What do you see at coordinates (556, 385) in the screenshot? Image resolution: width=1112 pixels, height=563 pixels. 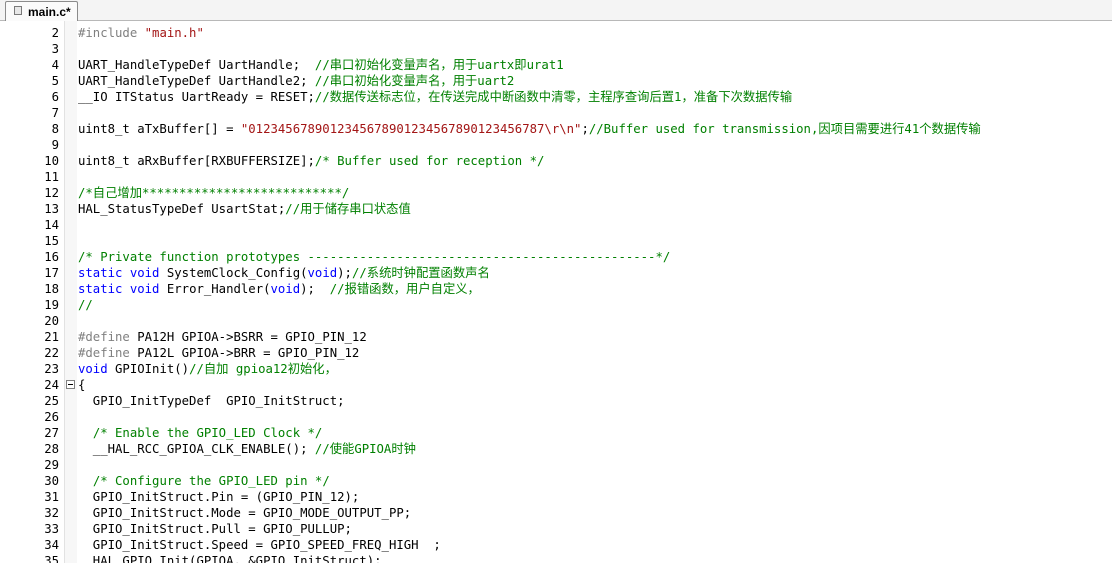 I see `code-line: 24 {` at bounding box center [556, 385].